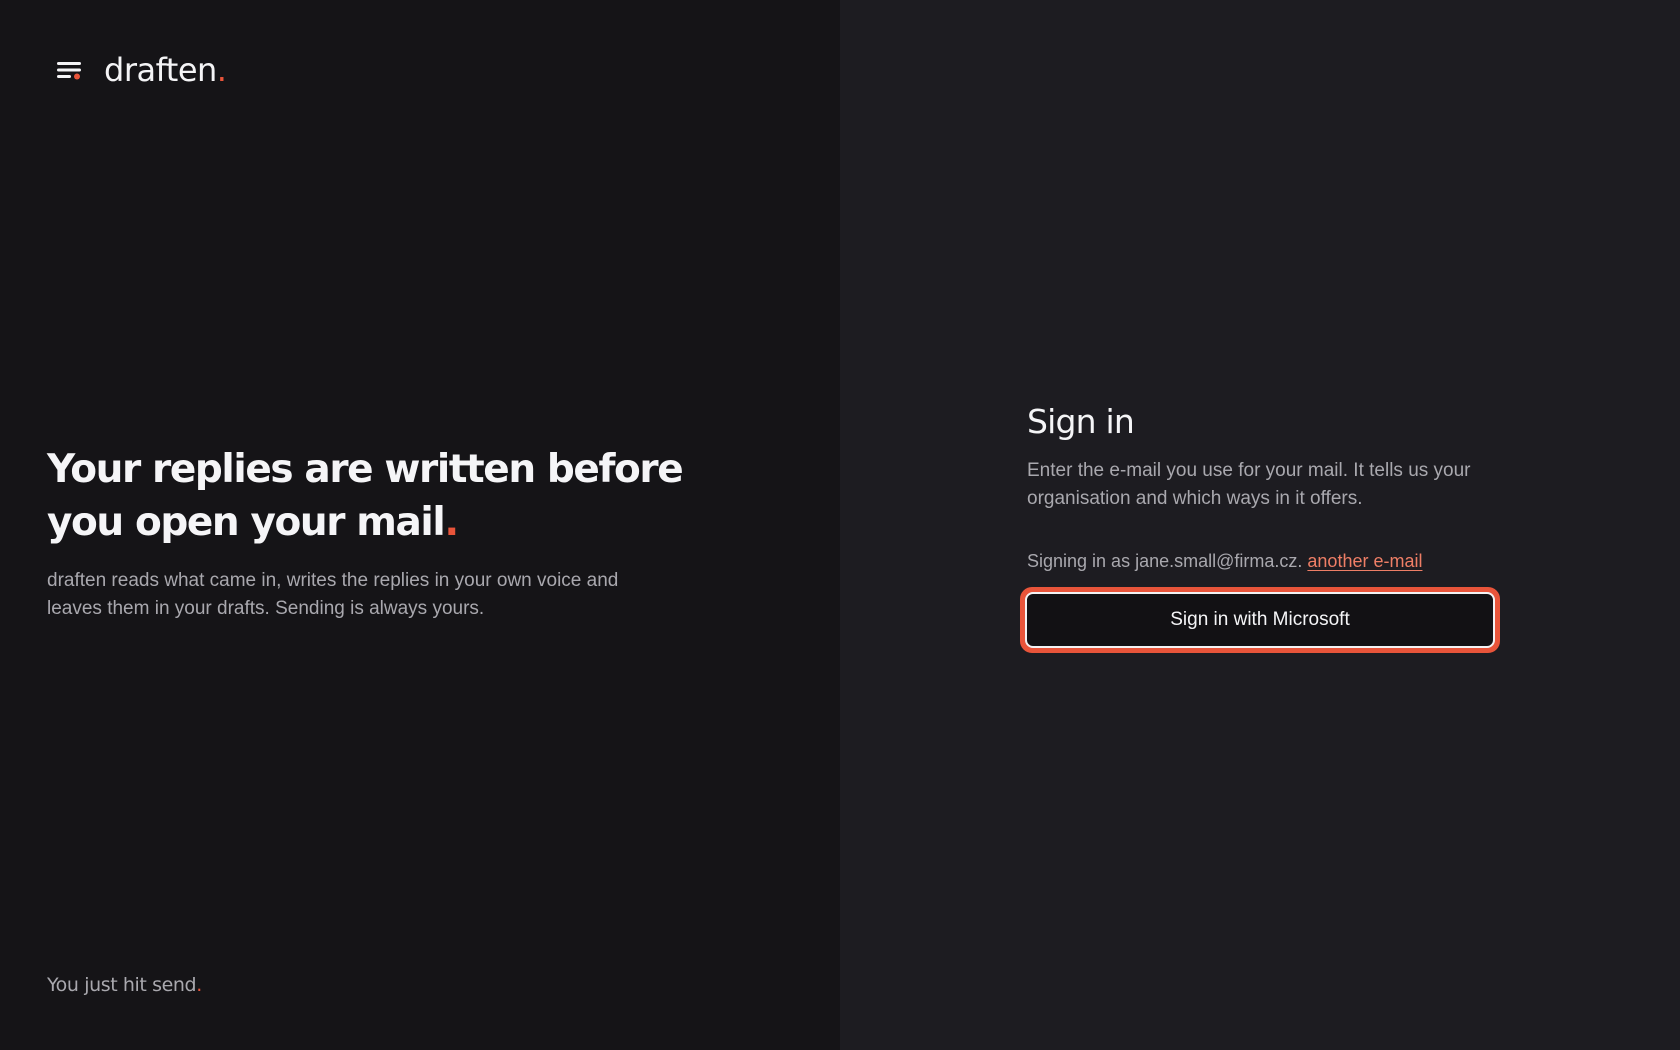 The width and height of the screenshot is (1680, 1050). I want to click on brand-name: draften, so click(160, 70).